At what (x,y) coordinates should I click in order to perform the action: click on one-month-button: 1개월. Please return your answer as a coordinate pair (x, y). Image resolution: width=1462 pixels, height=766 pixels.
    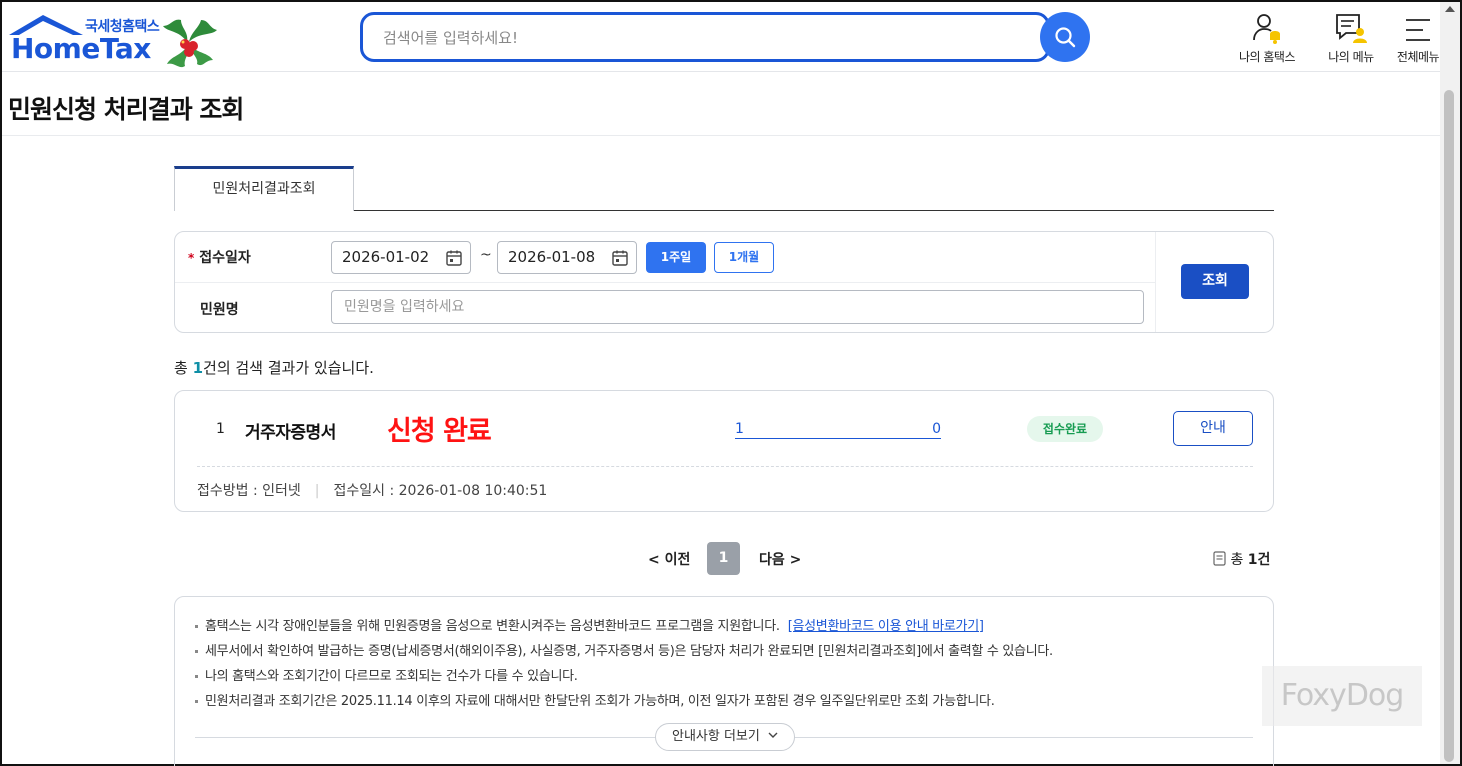
    Looking at the image, I should click on (744, 257).